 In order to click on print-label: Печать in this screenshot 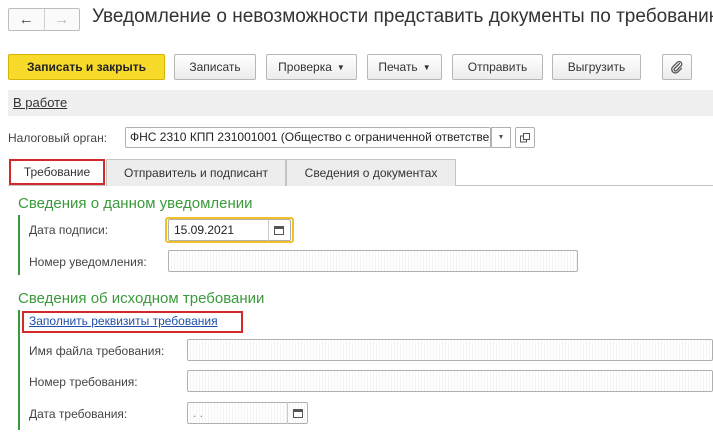, I will do `click(398, 67)`.